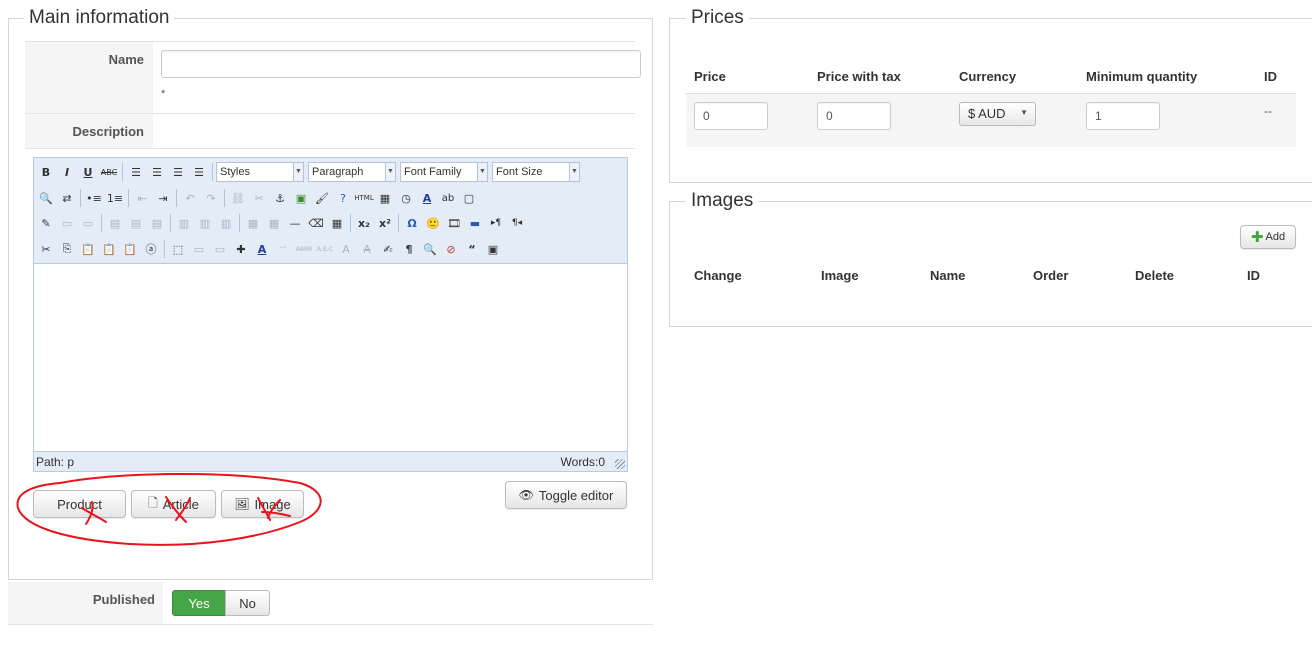 The image size is (1312, 647). Describe the element at coordinates (67, 223) in the screenshot. I see `layer-icon: ▭` at that location.